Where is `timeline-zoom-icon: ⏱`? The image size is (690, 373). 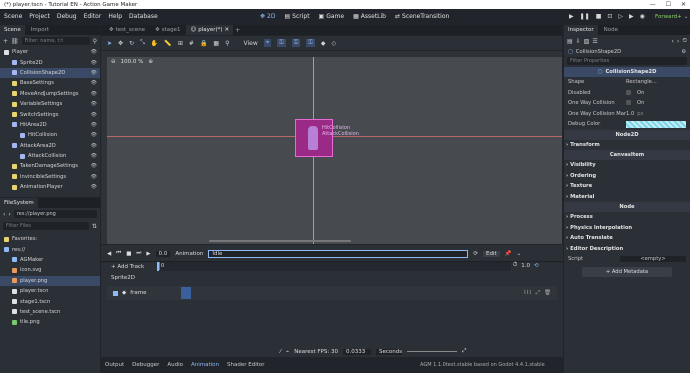 timeline-zoom-icon: ⏱ is located at coordinates (515, 265).